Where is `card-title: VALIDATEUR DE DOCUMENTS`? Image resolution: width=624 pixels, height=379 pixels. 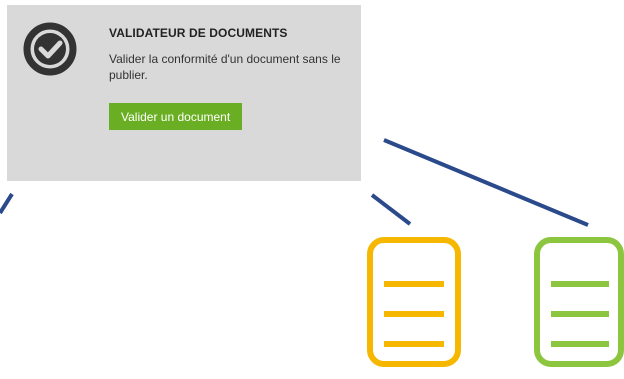 card-title: VALIDATEUR DE DOCUMENTS is located at coordinates (198, 33).